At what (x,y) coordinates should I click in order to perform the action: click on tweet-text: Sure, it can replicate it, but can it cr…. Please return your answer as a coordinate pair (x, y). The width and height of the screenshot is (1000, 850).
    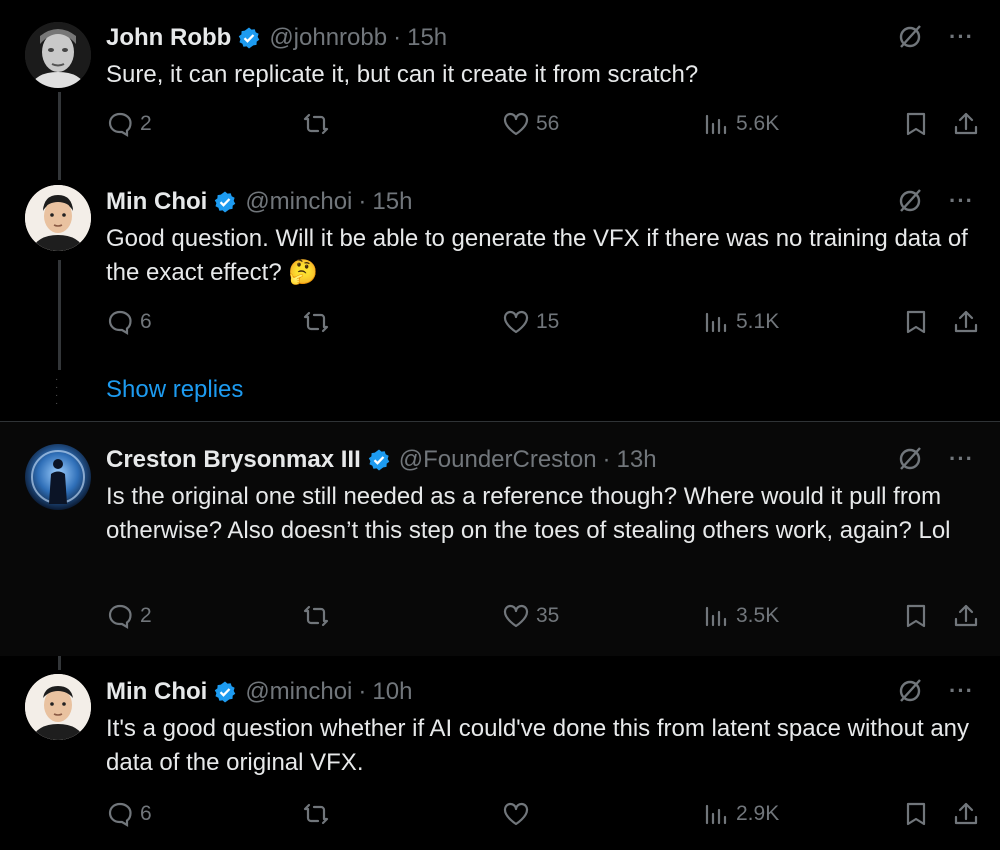
    Looking at the image, I should click on (402, 74).